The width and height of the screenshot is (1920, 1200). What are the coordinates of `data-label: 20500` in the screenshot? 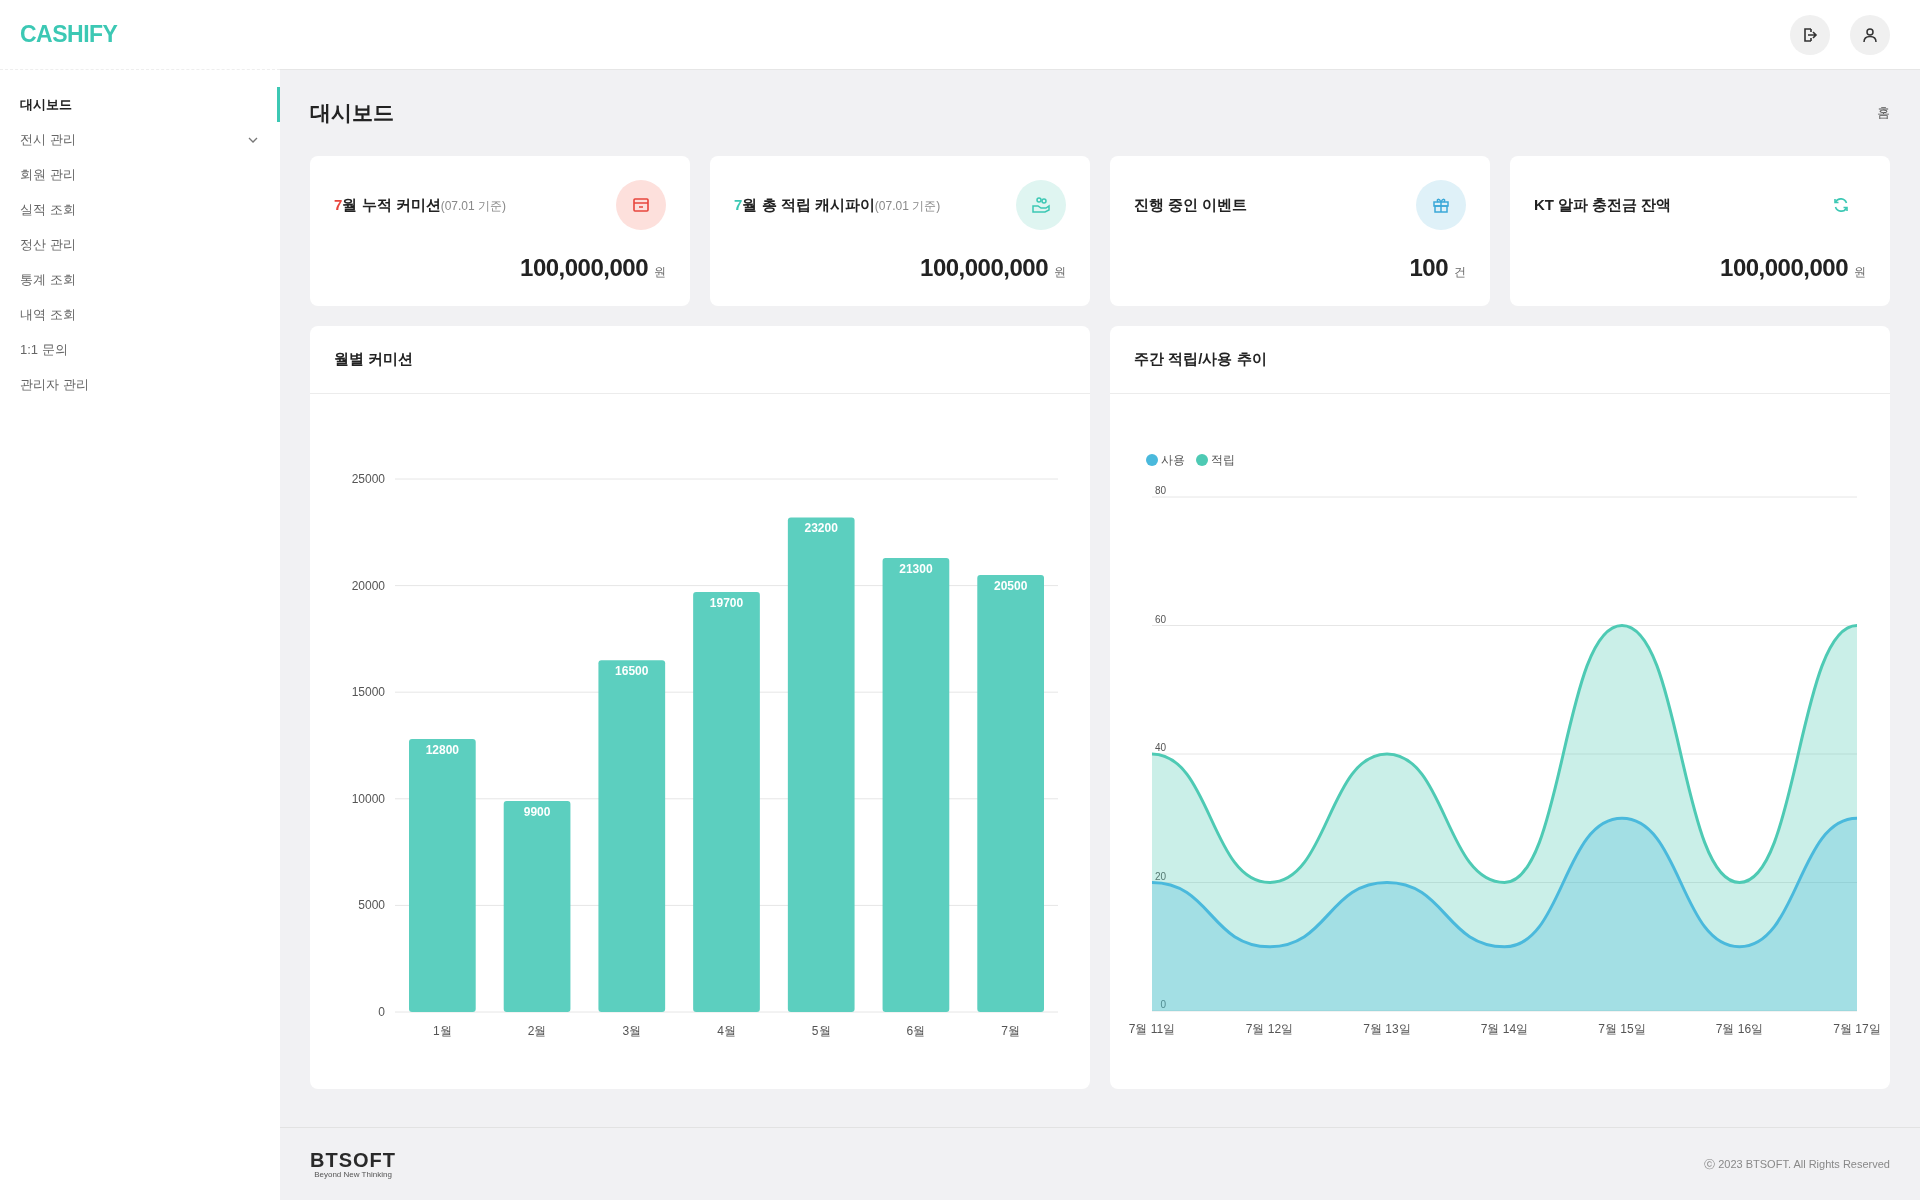 It's located at (1010, 585).